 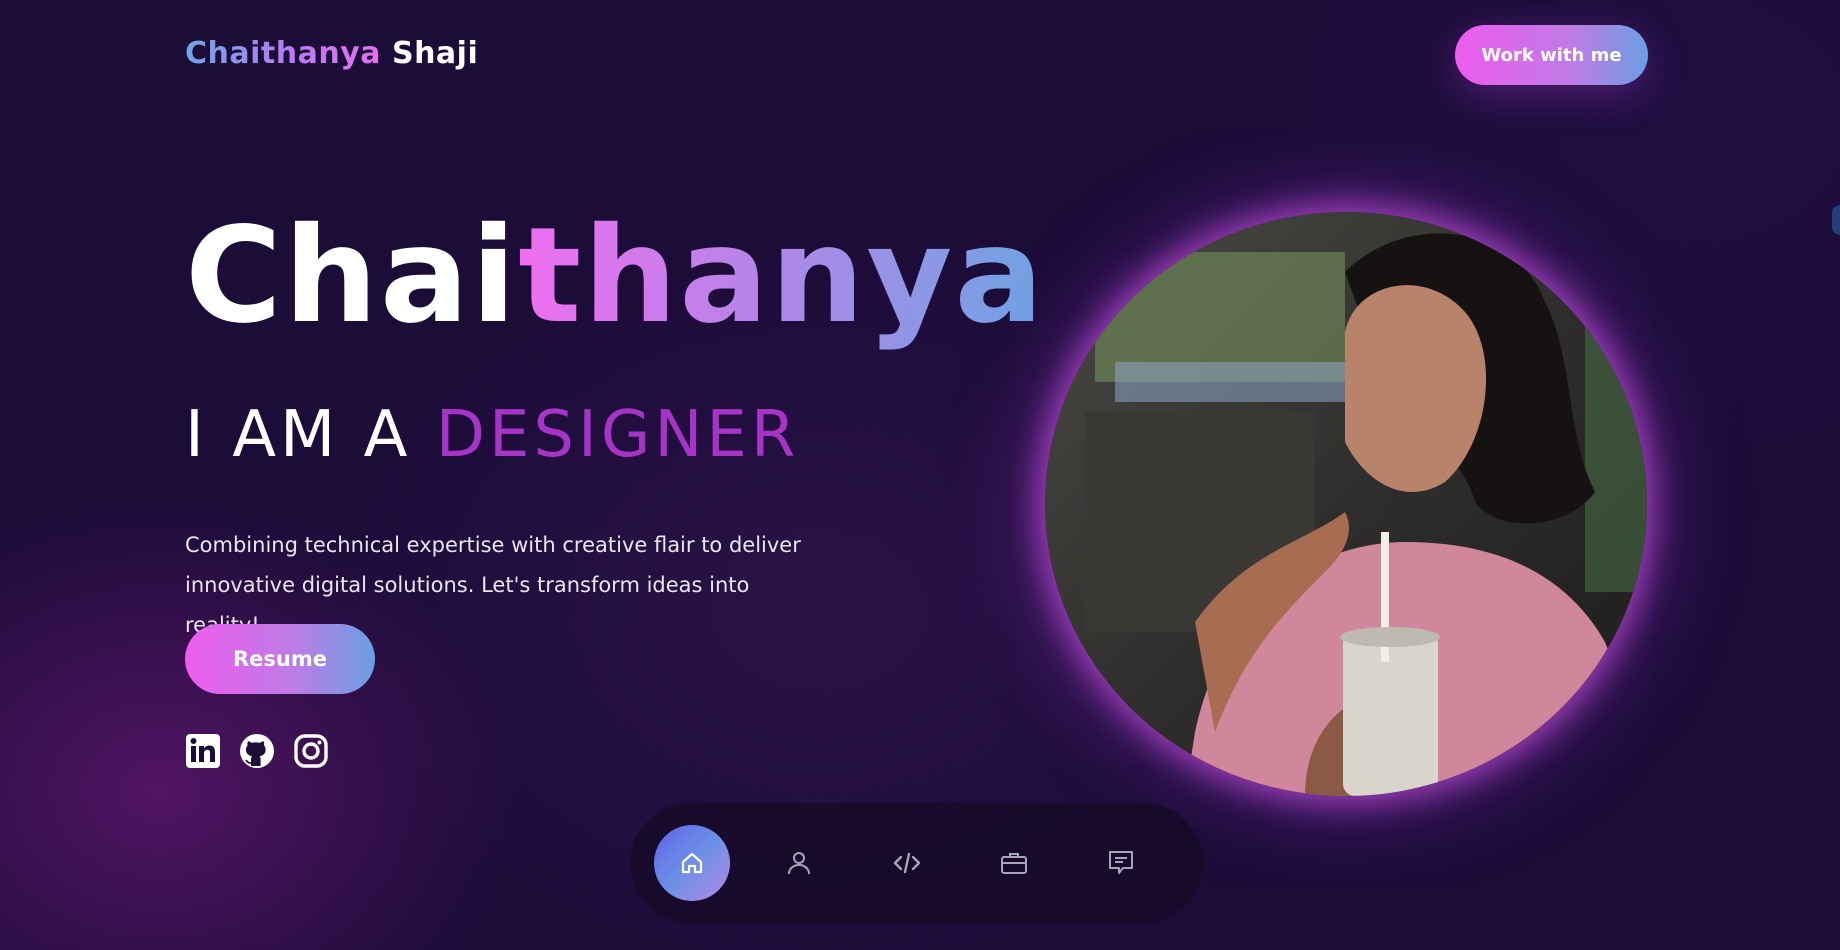 I want to click on user-icon, so click(x=799, y=863).